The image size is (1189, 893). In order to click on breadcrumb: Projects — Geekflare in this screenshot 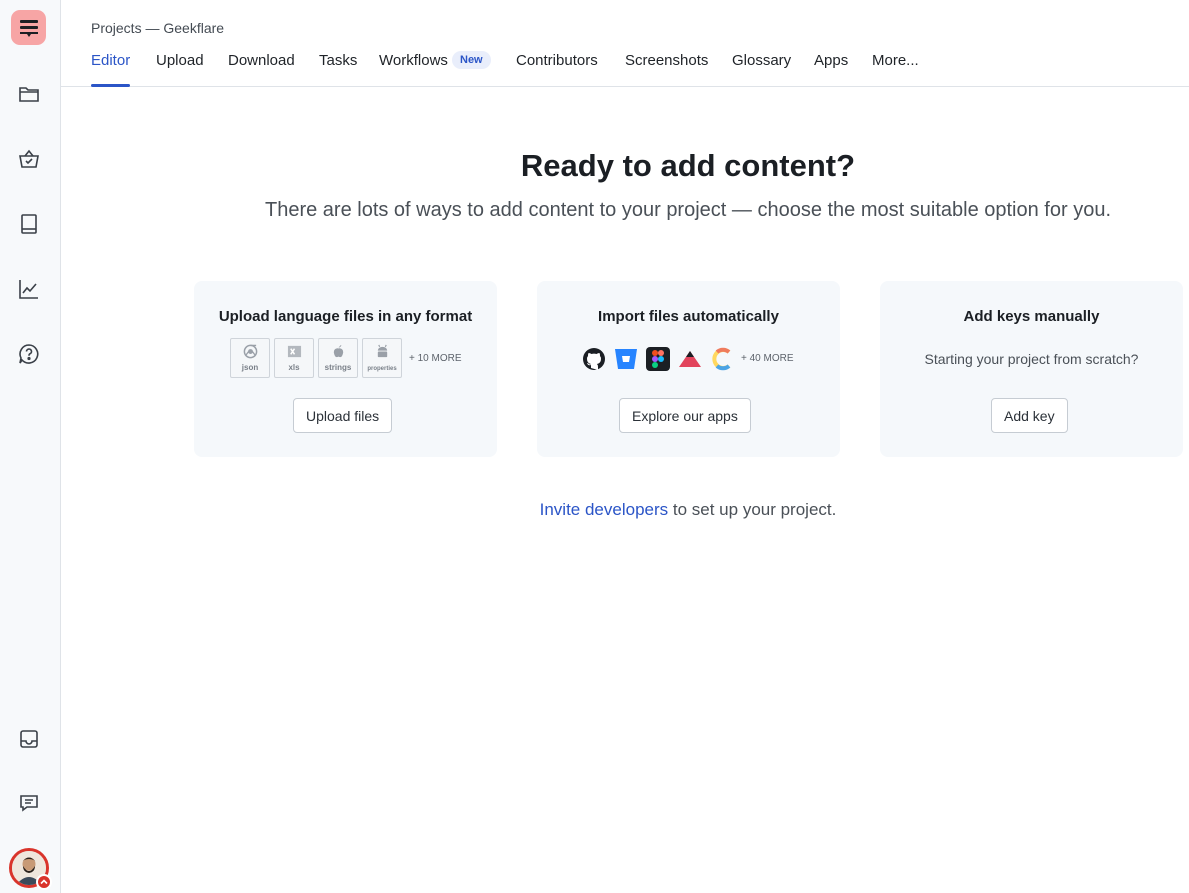, I will do `click(157, 28)`.